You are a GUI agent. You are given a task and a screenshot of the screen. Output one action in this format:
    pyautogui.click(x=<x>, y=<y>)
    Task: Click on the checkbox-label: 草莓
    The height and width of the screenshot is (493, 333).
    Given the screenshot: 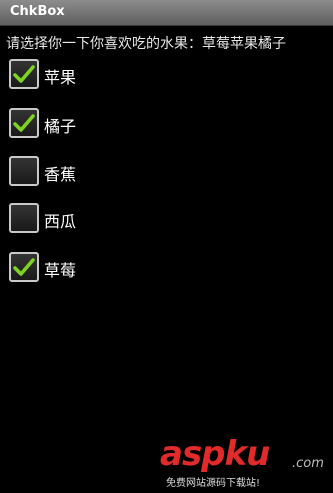 What is the action you would take?
    pyautogui.click(x=60, y=270)
    